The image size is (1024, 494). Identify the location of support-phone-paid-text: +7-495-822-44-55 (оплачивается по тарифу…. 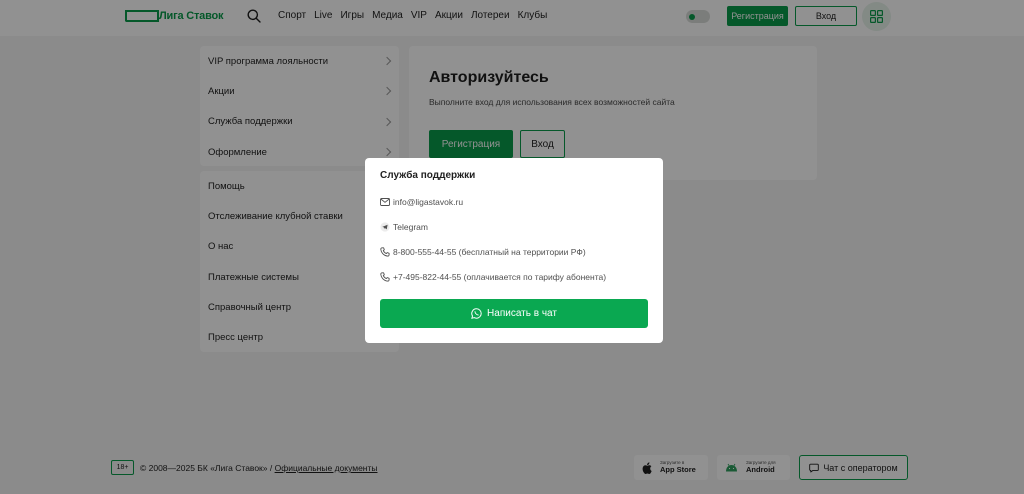
(500, 277).